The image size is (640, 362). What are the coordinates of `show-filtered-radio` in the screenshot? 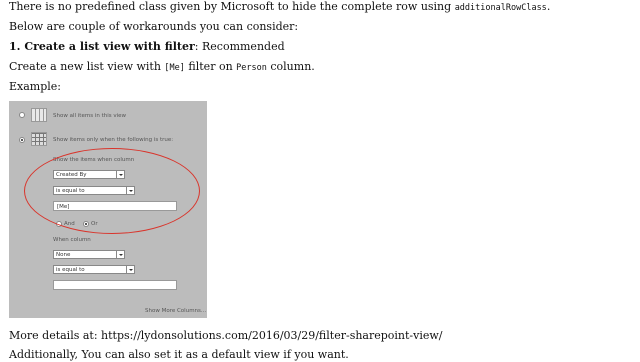 It's located at (22, 140).